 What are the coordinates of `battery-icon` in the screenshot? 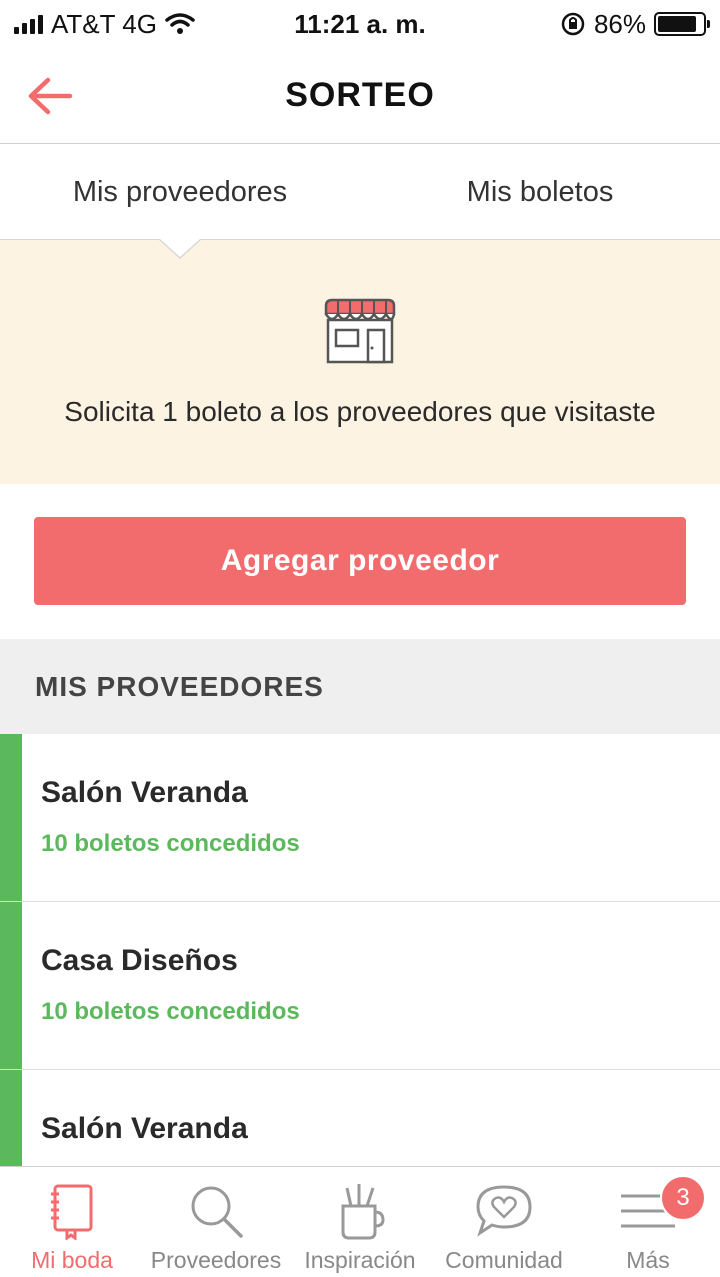 It's located at (682, 24).